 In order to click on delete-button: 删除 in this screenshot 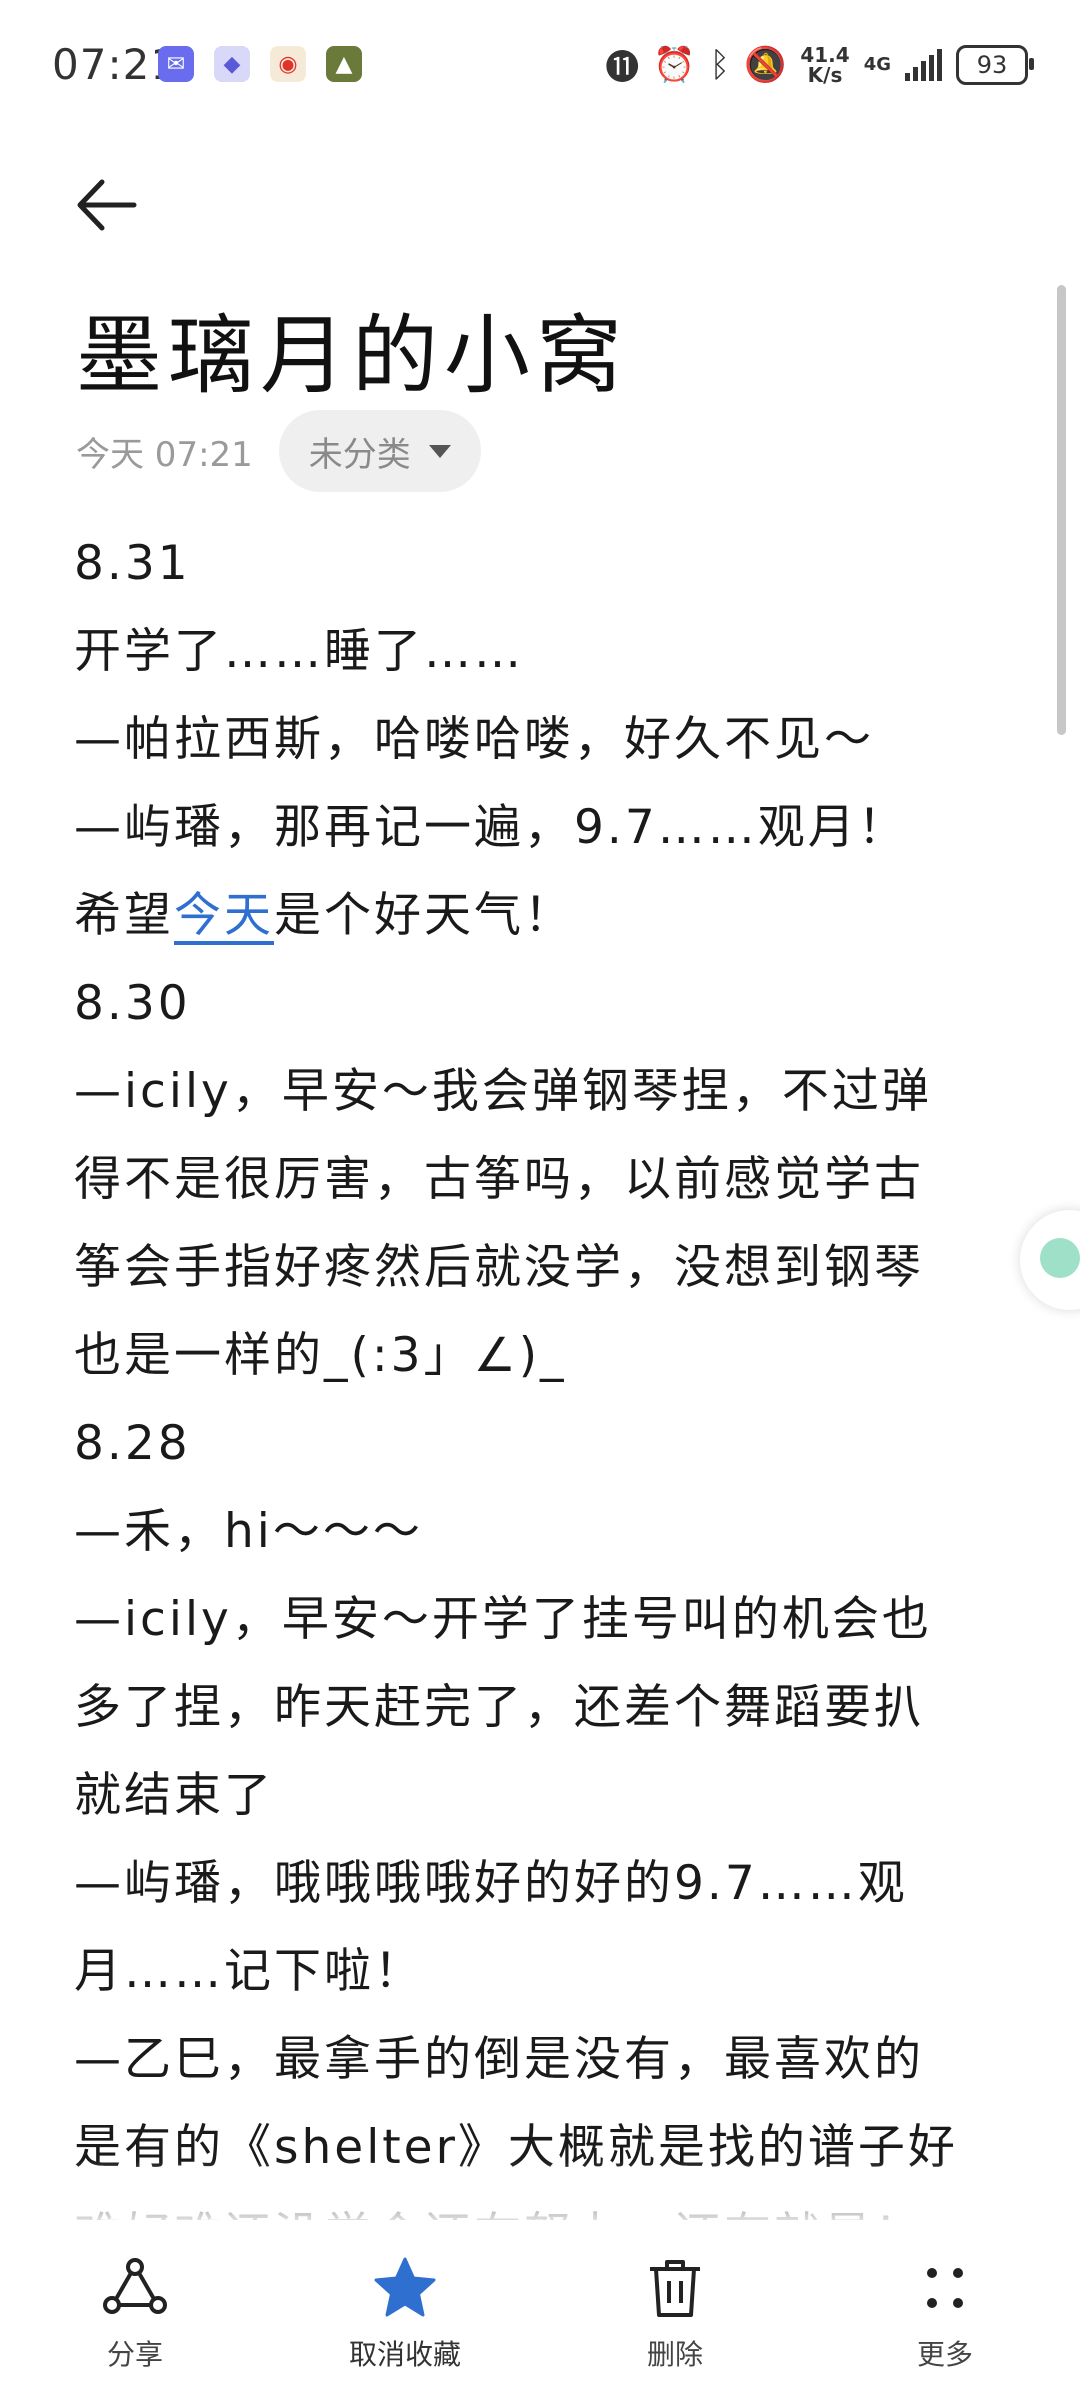, I will do `click(675, 2306)`.